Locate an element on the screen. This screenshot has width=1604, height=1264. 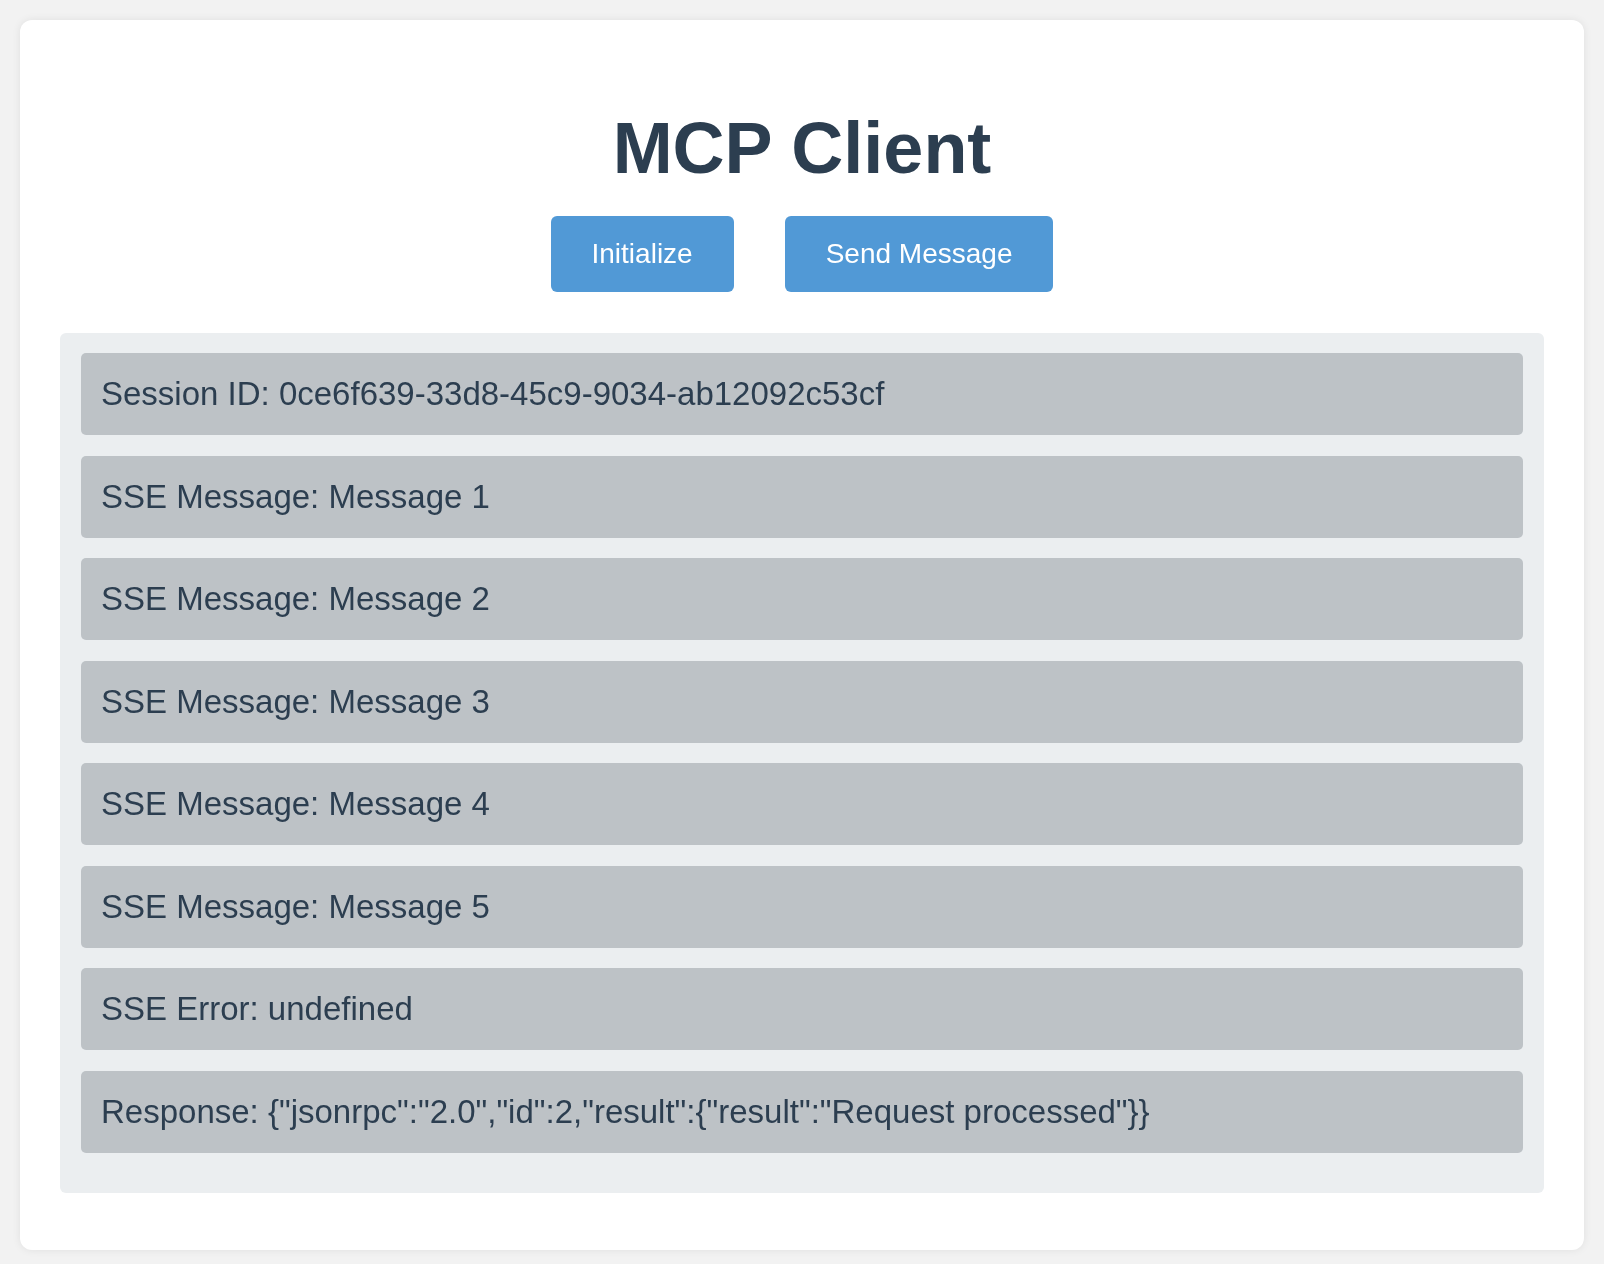
log-entry: Response: {"jsonrpc":"2.0","id":2,"result":{"result":"Request processed"}} is located at coordinates (802, 1111).